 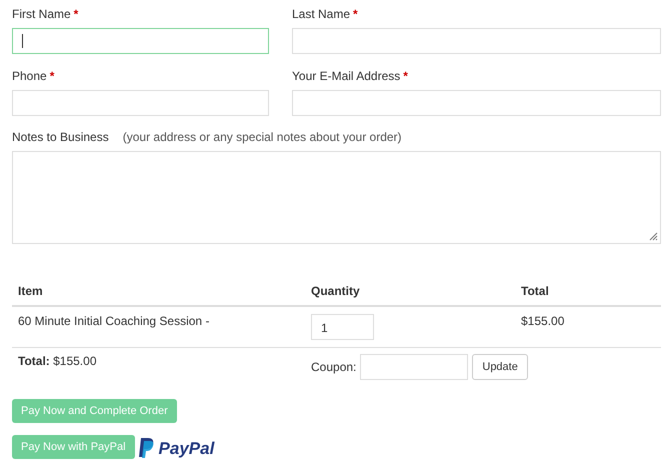 What do you see at coordinates (29, 76) in the screenshot?
I see `field-label: Phone` at bounding box center [29, 76].